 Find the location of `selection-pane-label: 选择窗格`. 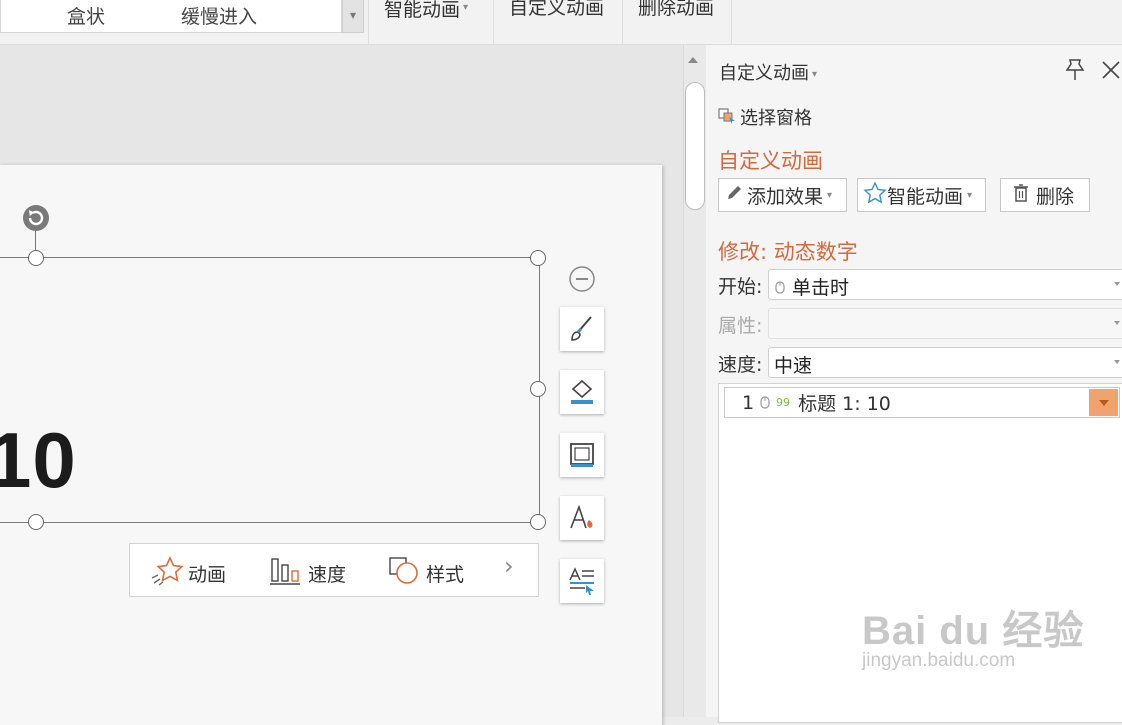

selection-pane-label: 选择窗格 is located at coordinates (776, 118).